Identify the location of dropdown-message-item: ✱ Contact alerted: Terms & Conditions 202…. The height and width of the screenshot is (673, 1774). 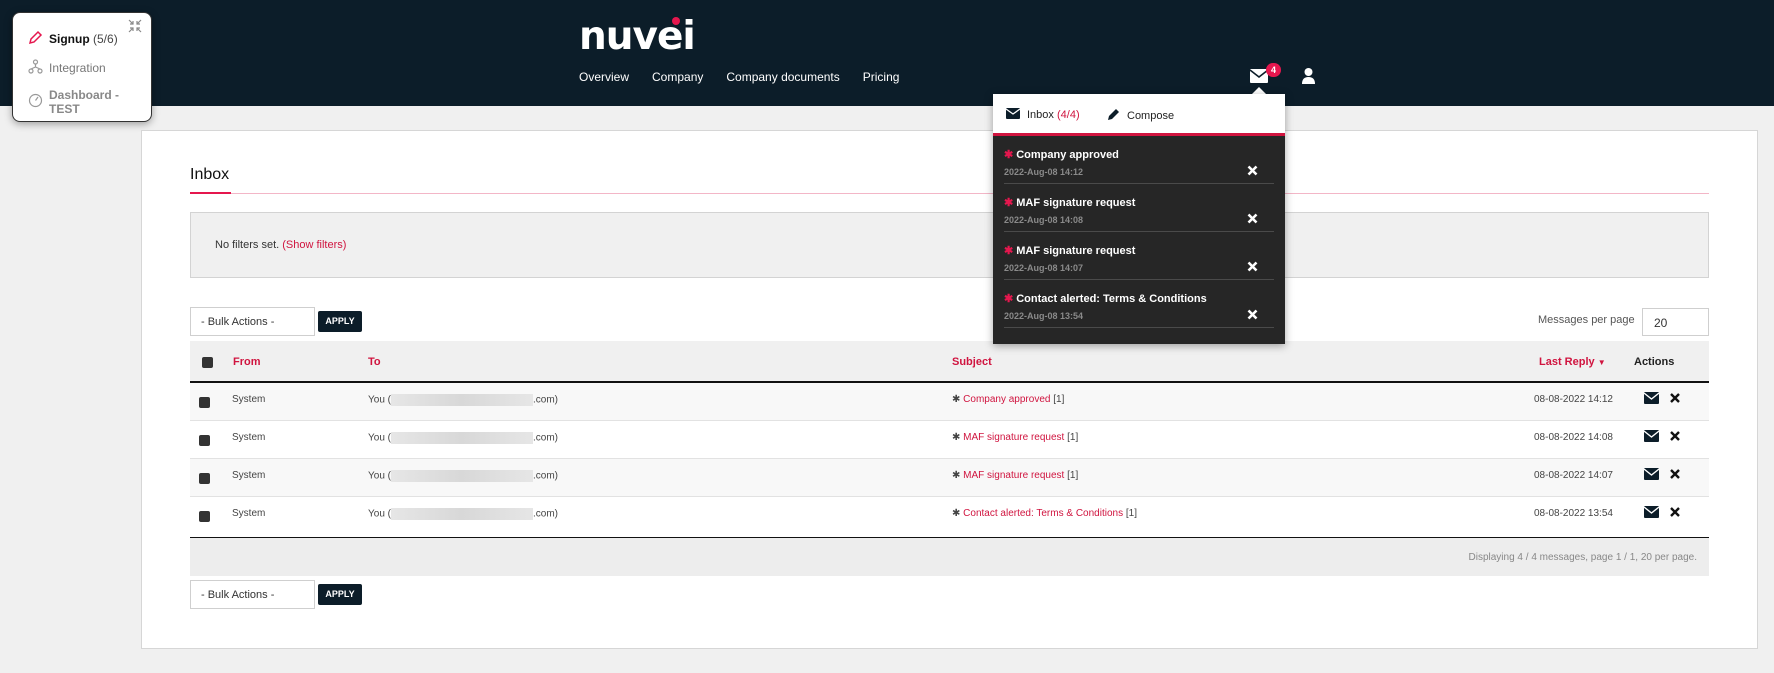
(1139, 304).